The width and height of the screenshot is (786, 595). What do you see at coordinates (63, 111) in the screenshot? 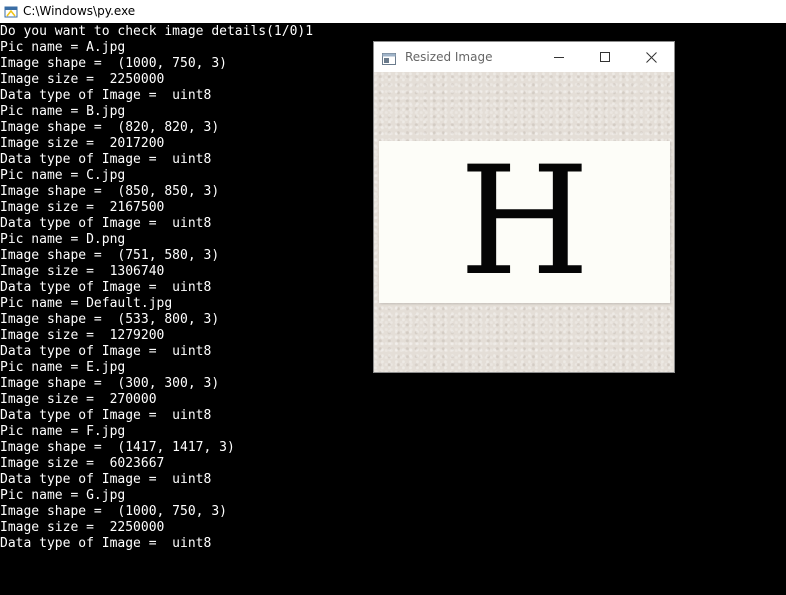
I see `console-line: Pic name = B.jpg` at bounding box center [63, 111].